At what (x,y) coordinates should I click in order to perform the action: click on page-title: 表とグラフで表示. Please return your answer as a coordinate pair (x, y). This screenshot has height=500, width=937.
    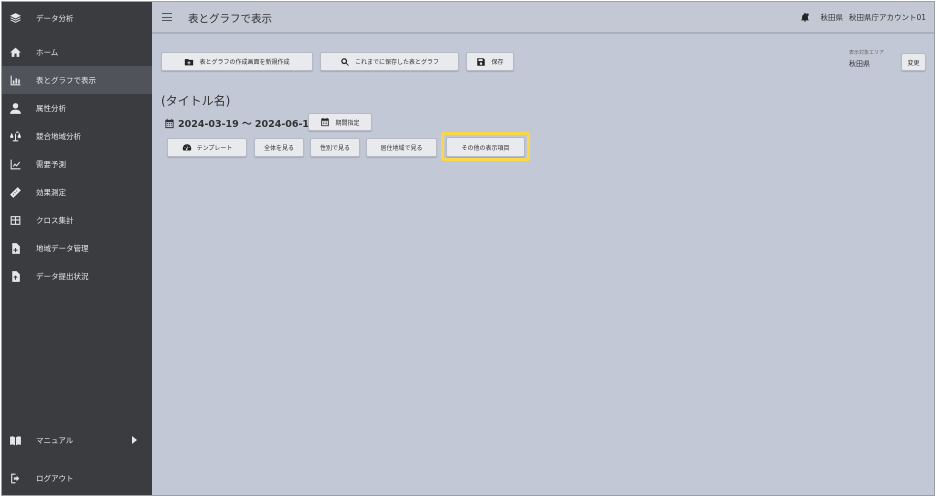
    Looking at the image, I should click on (230, 19).